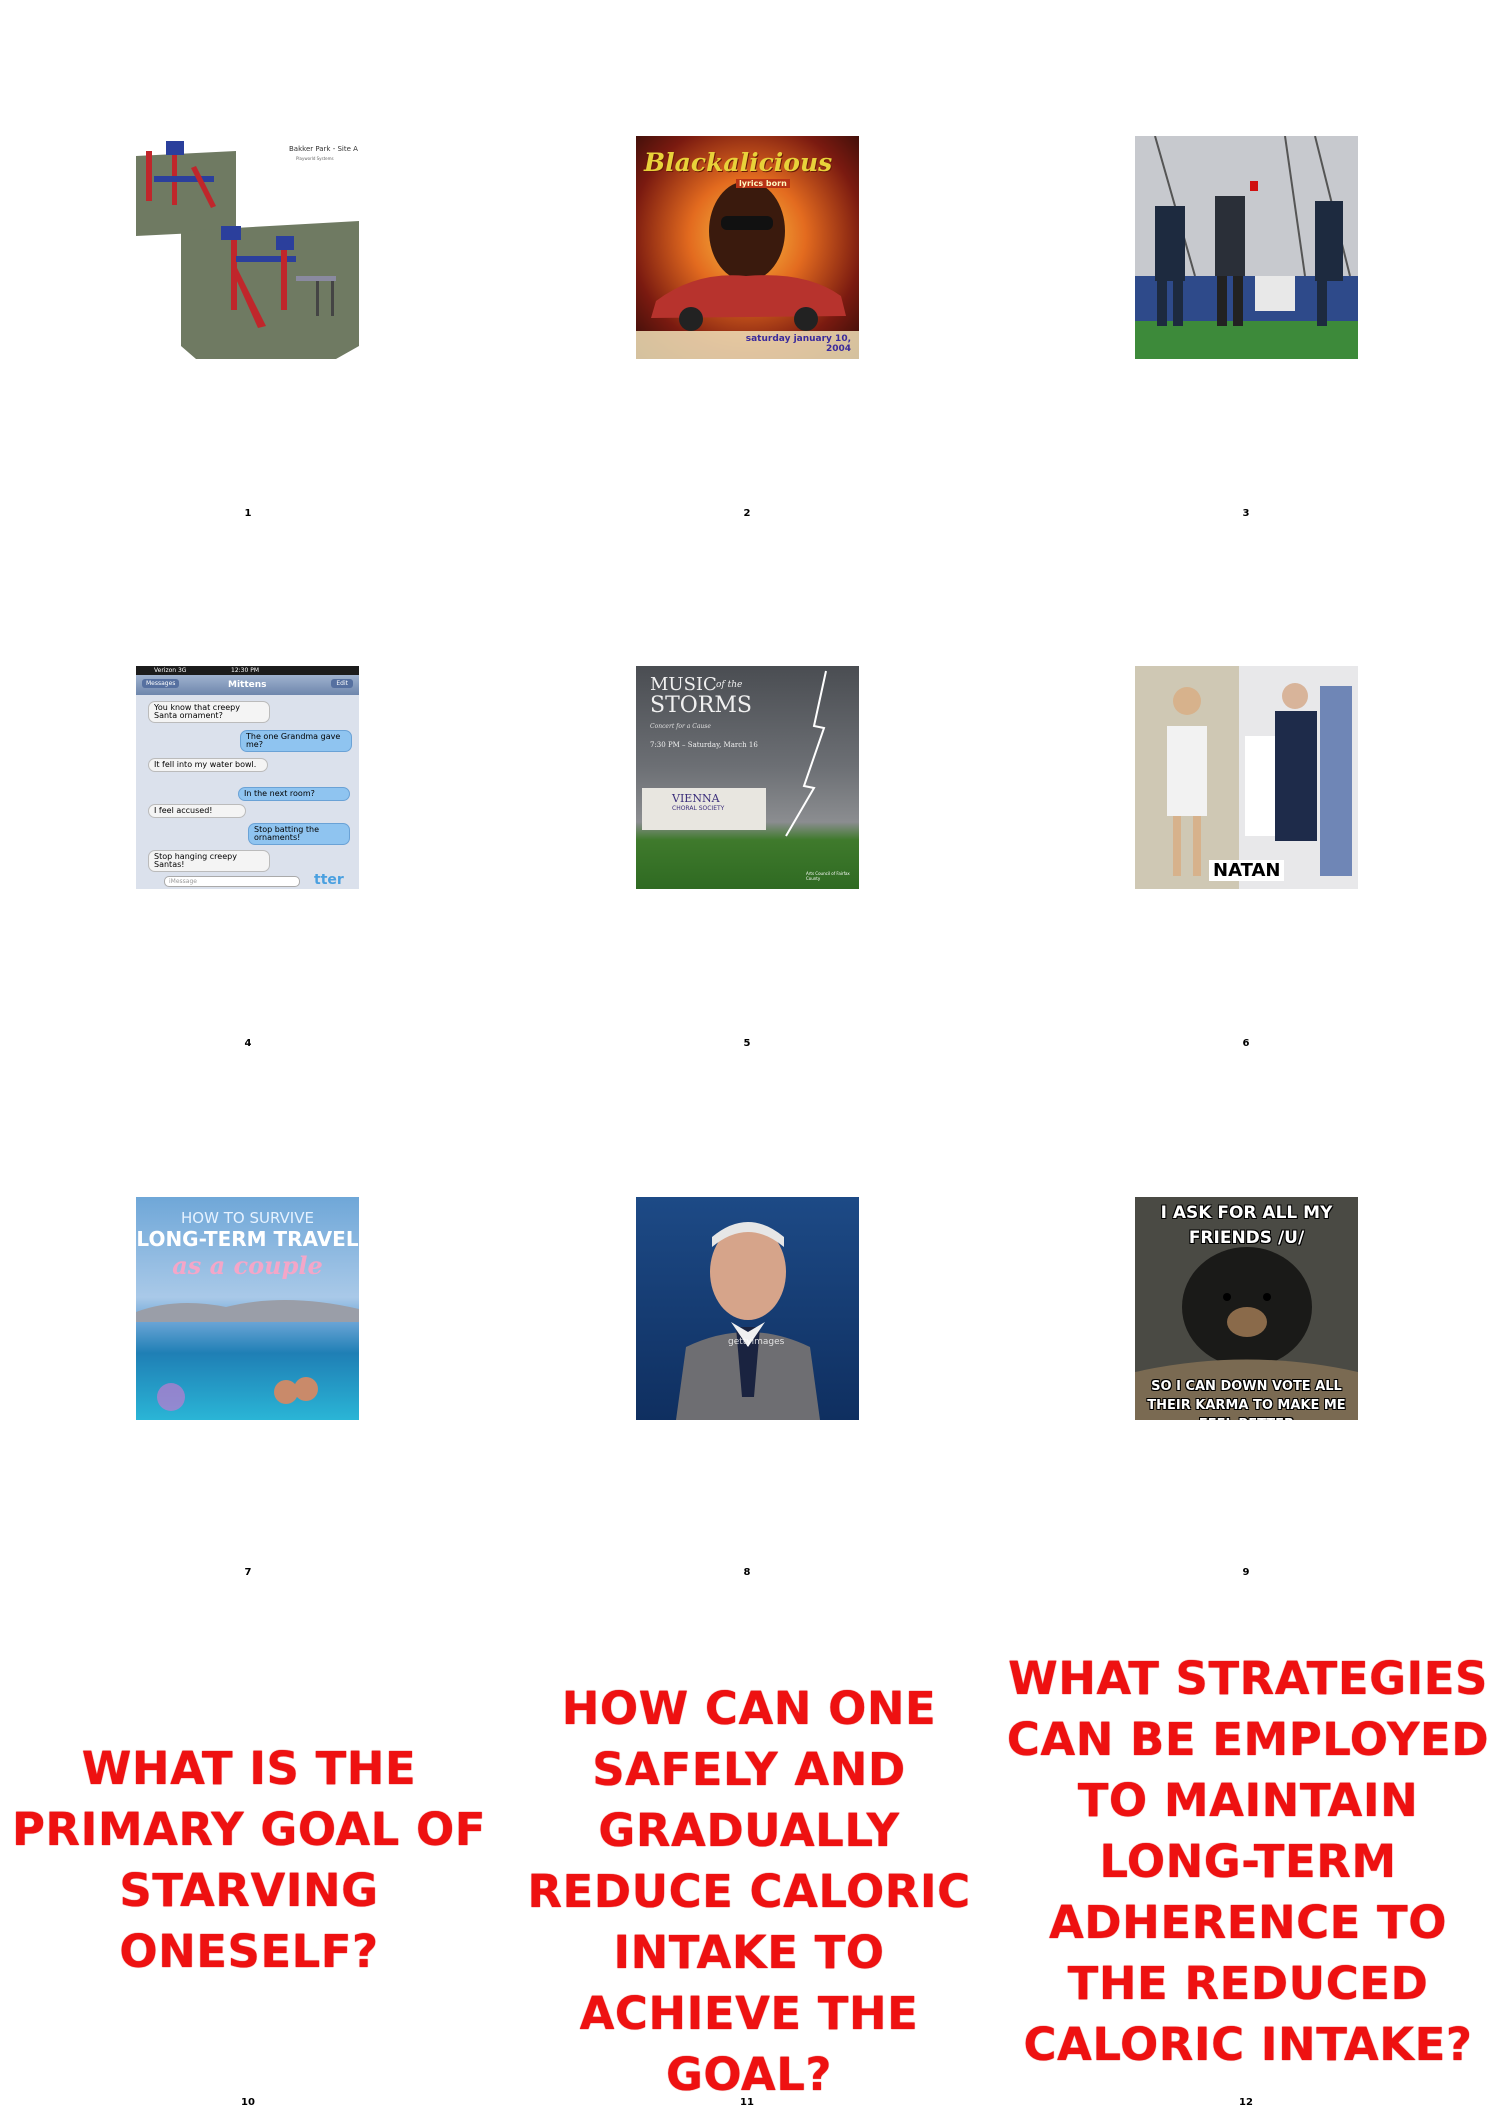  Describe the element at coordinates (248, 513) in the screenshot. I see `panel-number: 1` at that location.